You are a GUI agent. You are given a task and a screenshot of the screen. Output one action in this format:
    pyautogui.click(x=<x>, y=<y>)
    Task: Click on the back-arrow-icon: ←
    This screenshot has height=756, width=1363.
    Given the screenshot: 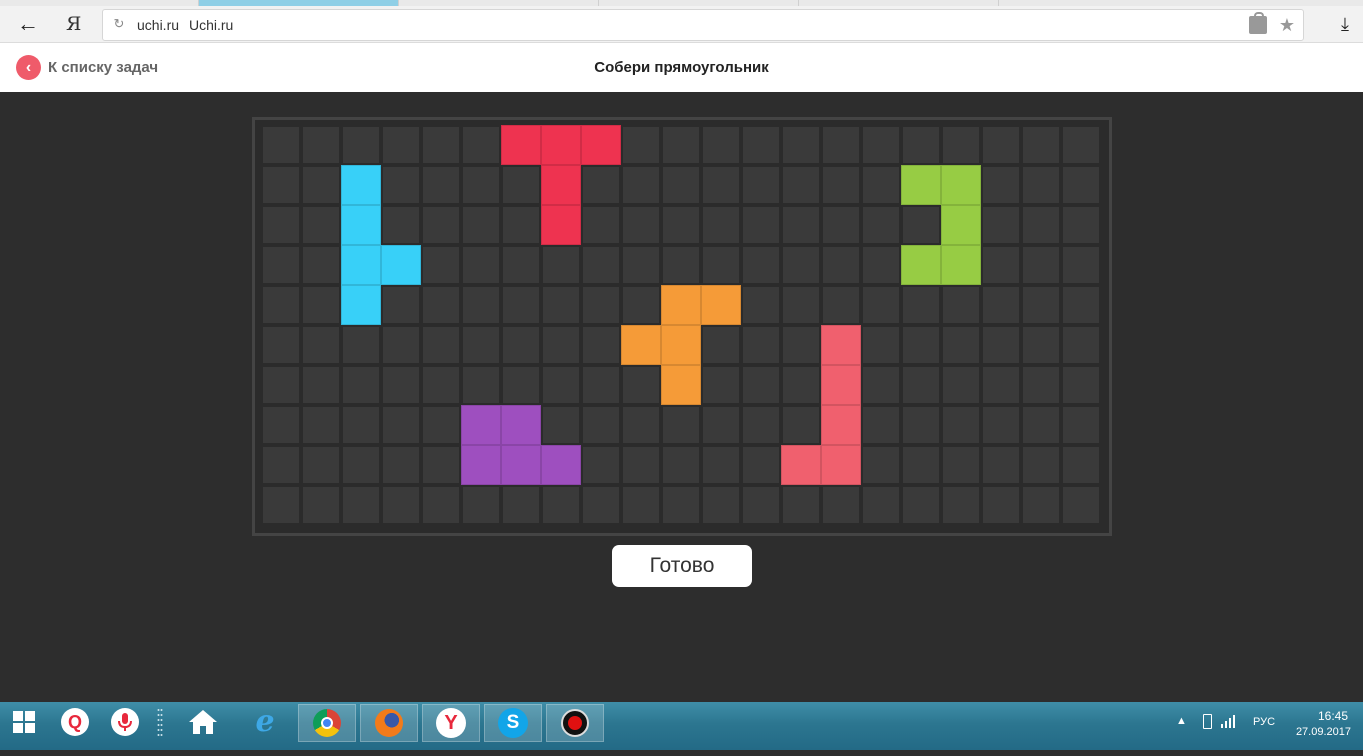 What is the action you would take?
    pyautogui.click(x=28, y=24)
    